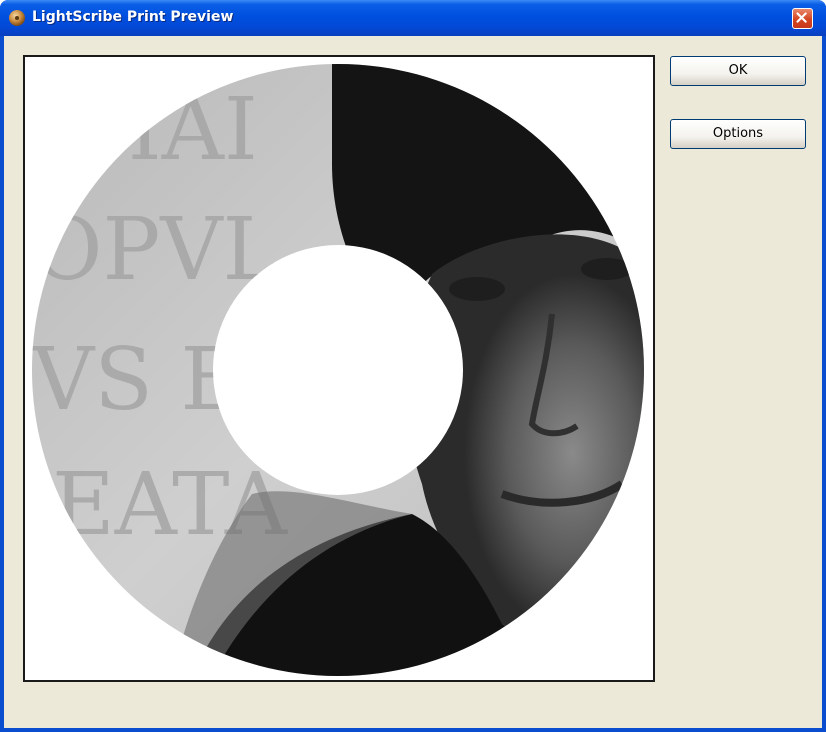 The height and width of the screenshot is (732, 826). I want to click on svg-text: VS E, so click(137, 380).